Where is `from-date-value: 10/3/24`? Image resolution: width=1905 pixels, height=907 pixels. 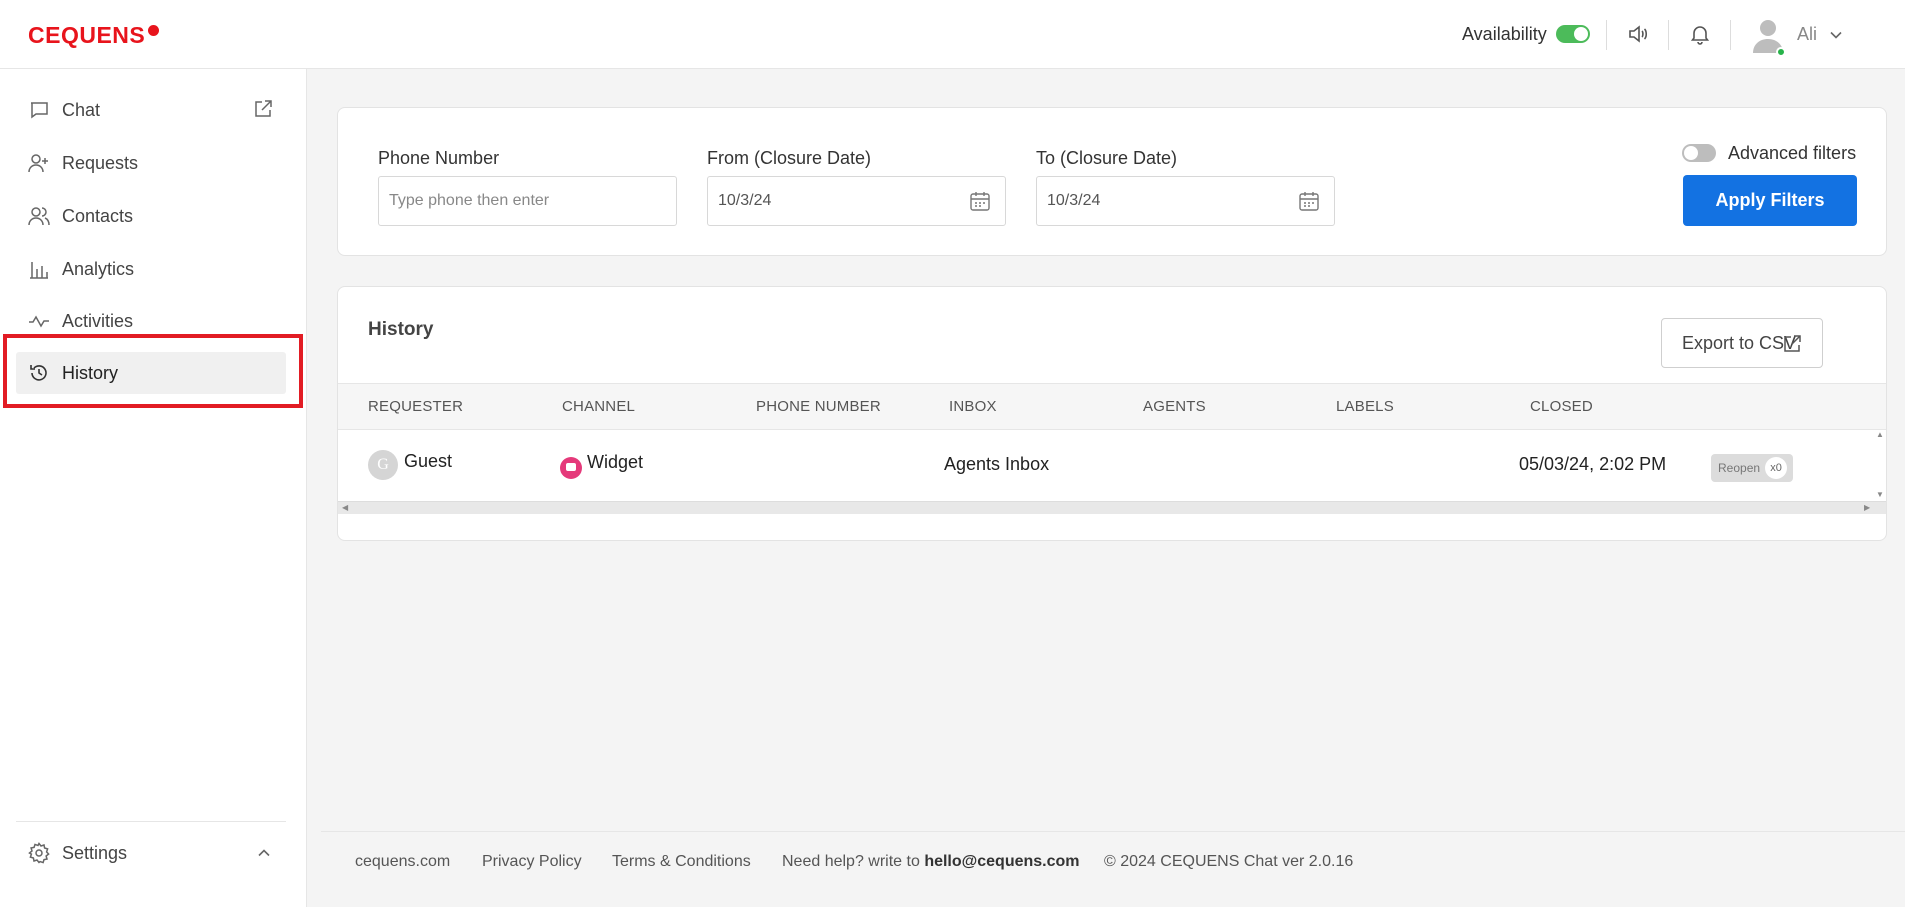 from-date-value: 10/3/24 is located at coordinates (745, 200).